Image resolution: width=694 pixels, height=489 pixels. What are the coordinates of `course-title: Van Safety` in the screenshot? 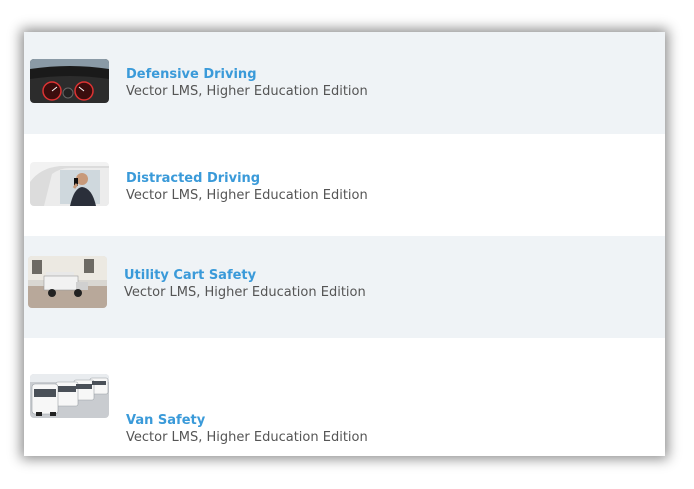 It's located at (247, 420).